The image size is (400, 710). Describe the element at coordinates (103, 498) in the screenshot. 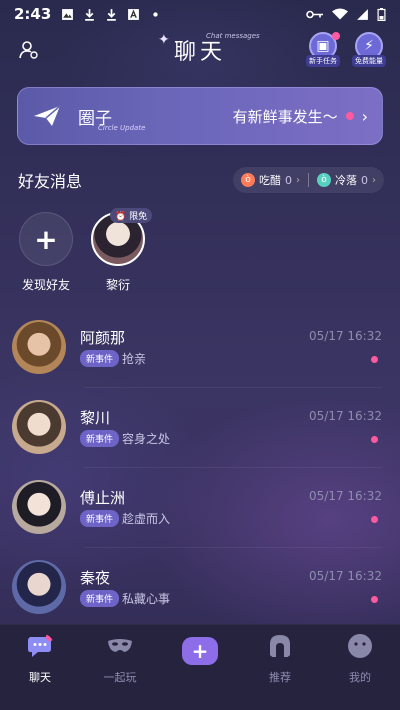

I see `chat-name: 傅止洲` at that location.